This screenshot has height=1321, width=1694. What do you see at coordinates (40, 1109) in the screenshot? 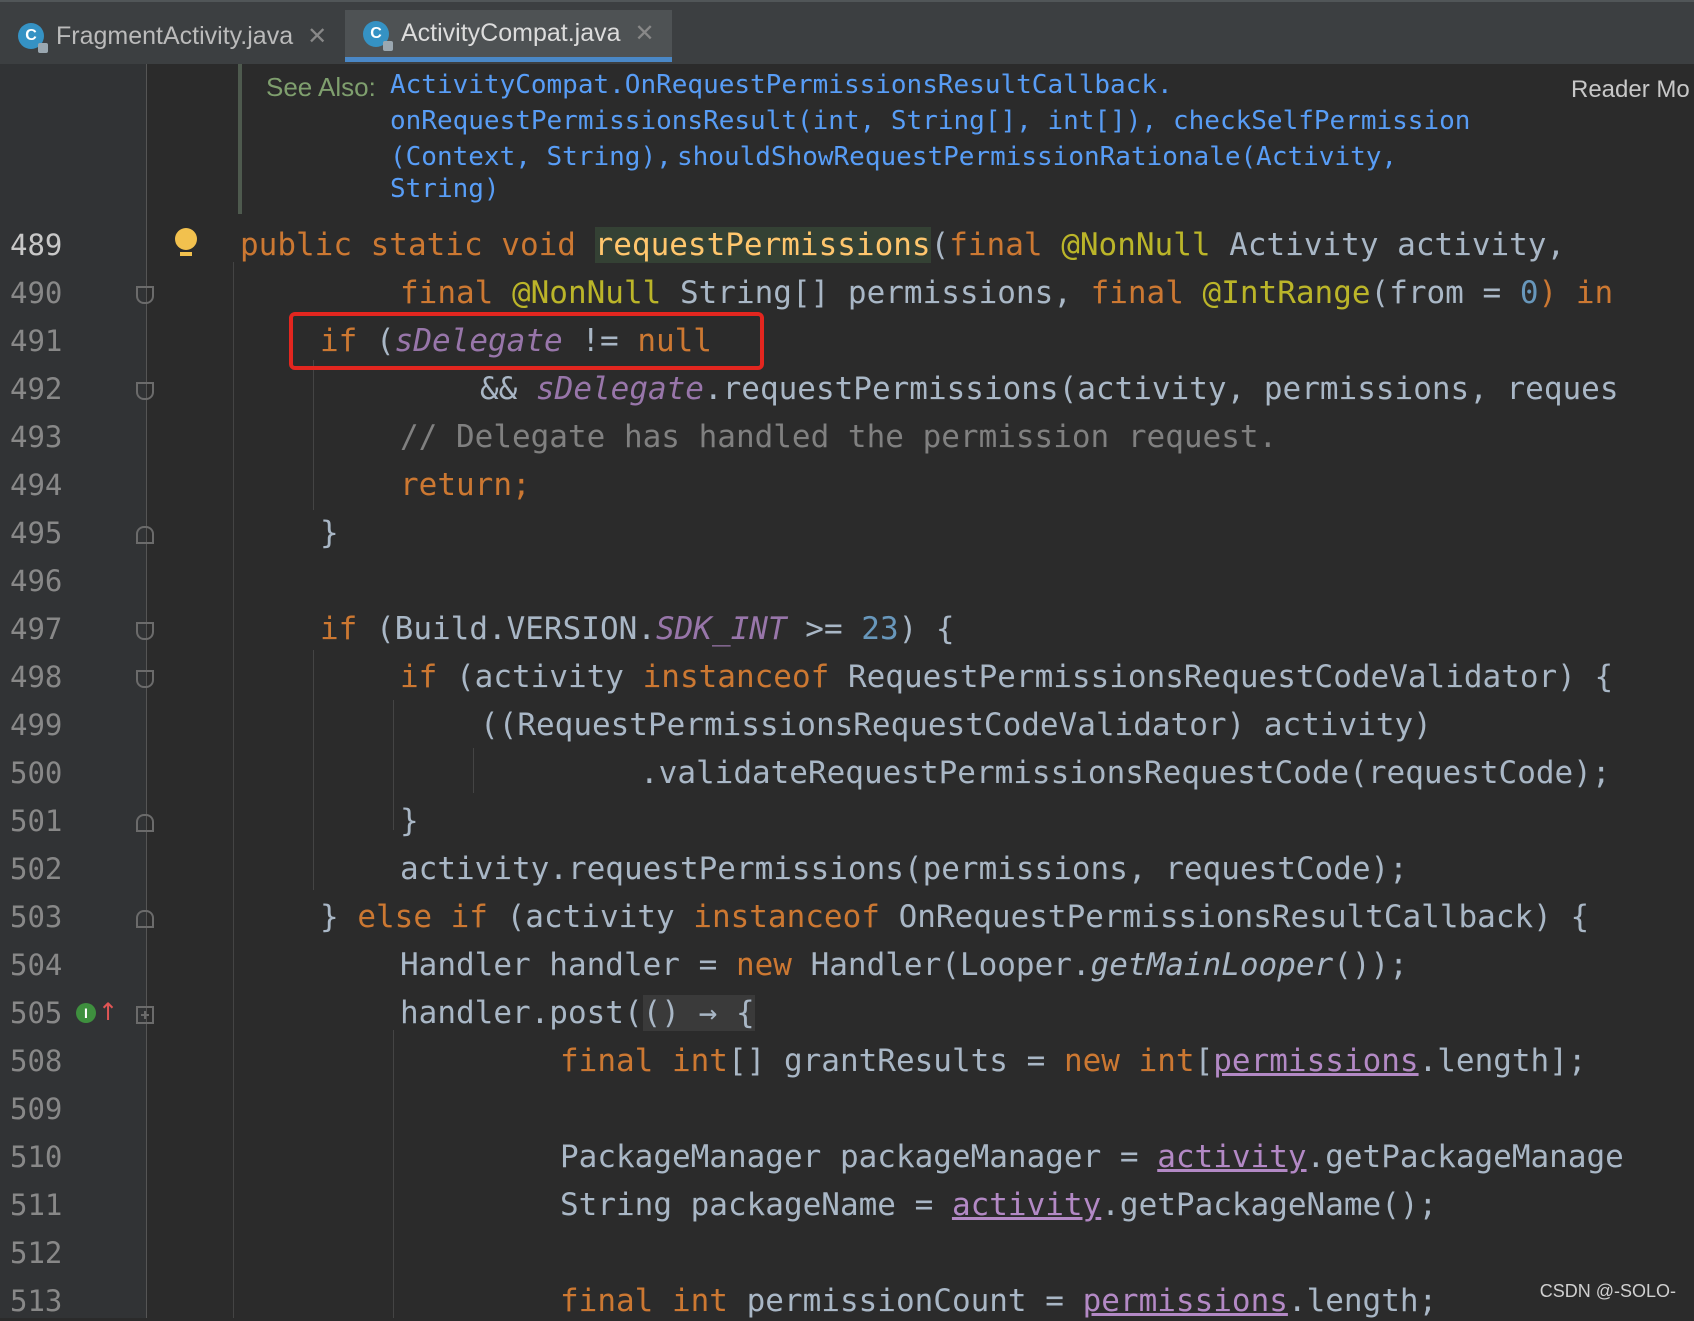
I see `line-number: 509` at bounding box center [40, 1109].